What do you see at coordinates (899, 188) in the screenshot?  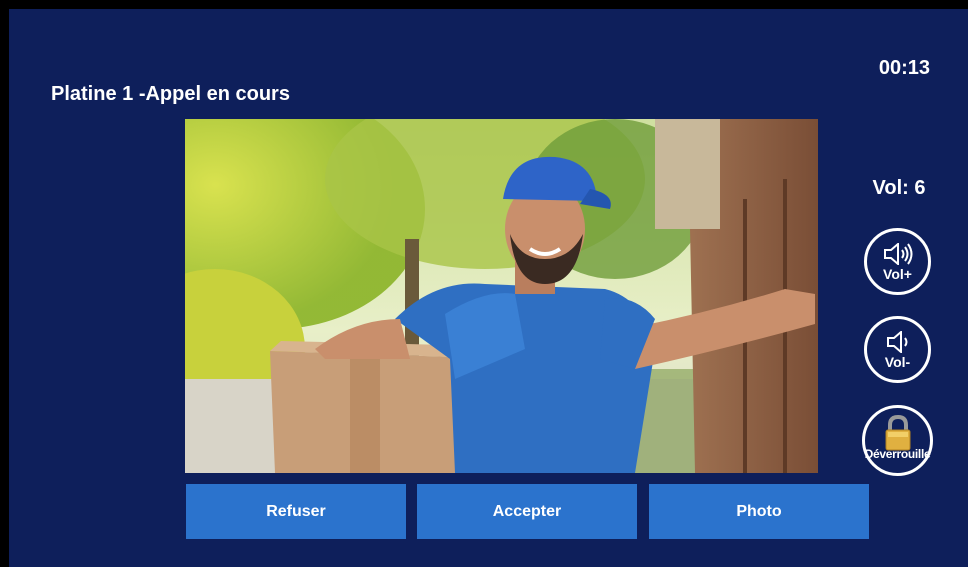 I see `volume-level: Vol: 6` at bounding box center [899, 188].